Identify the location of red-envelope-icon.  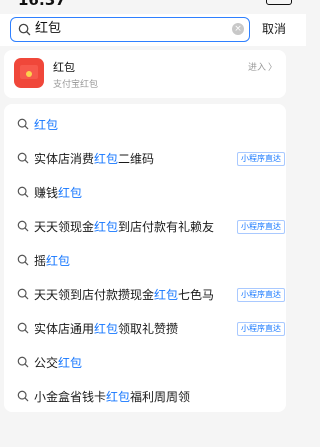
(29, 73).